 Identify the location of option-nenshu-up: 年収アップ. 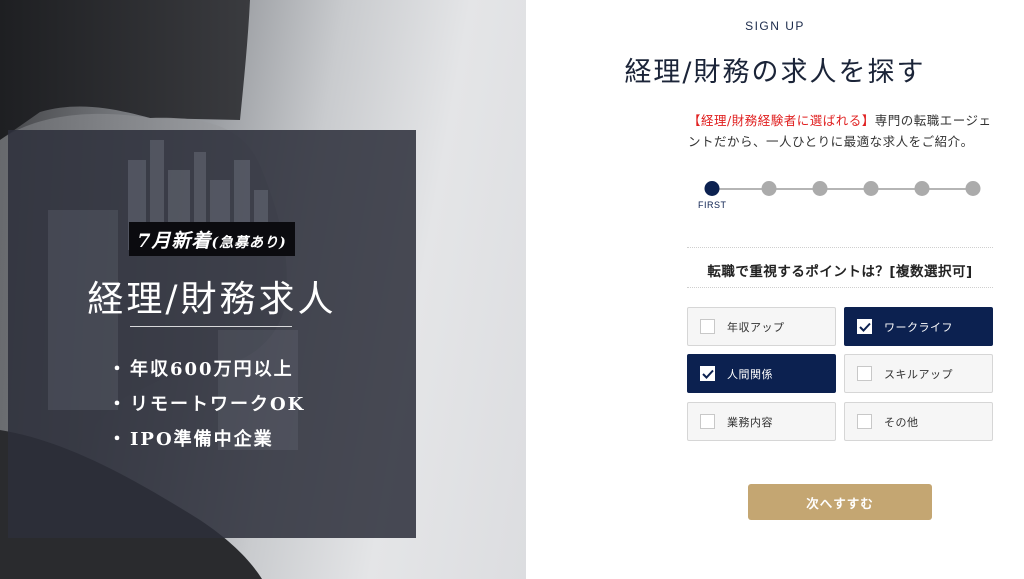
(761, 326).